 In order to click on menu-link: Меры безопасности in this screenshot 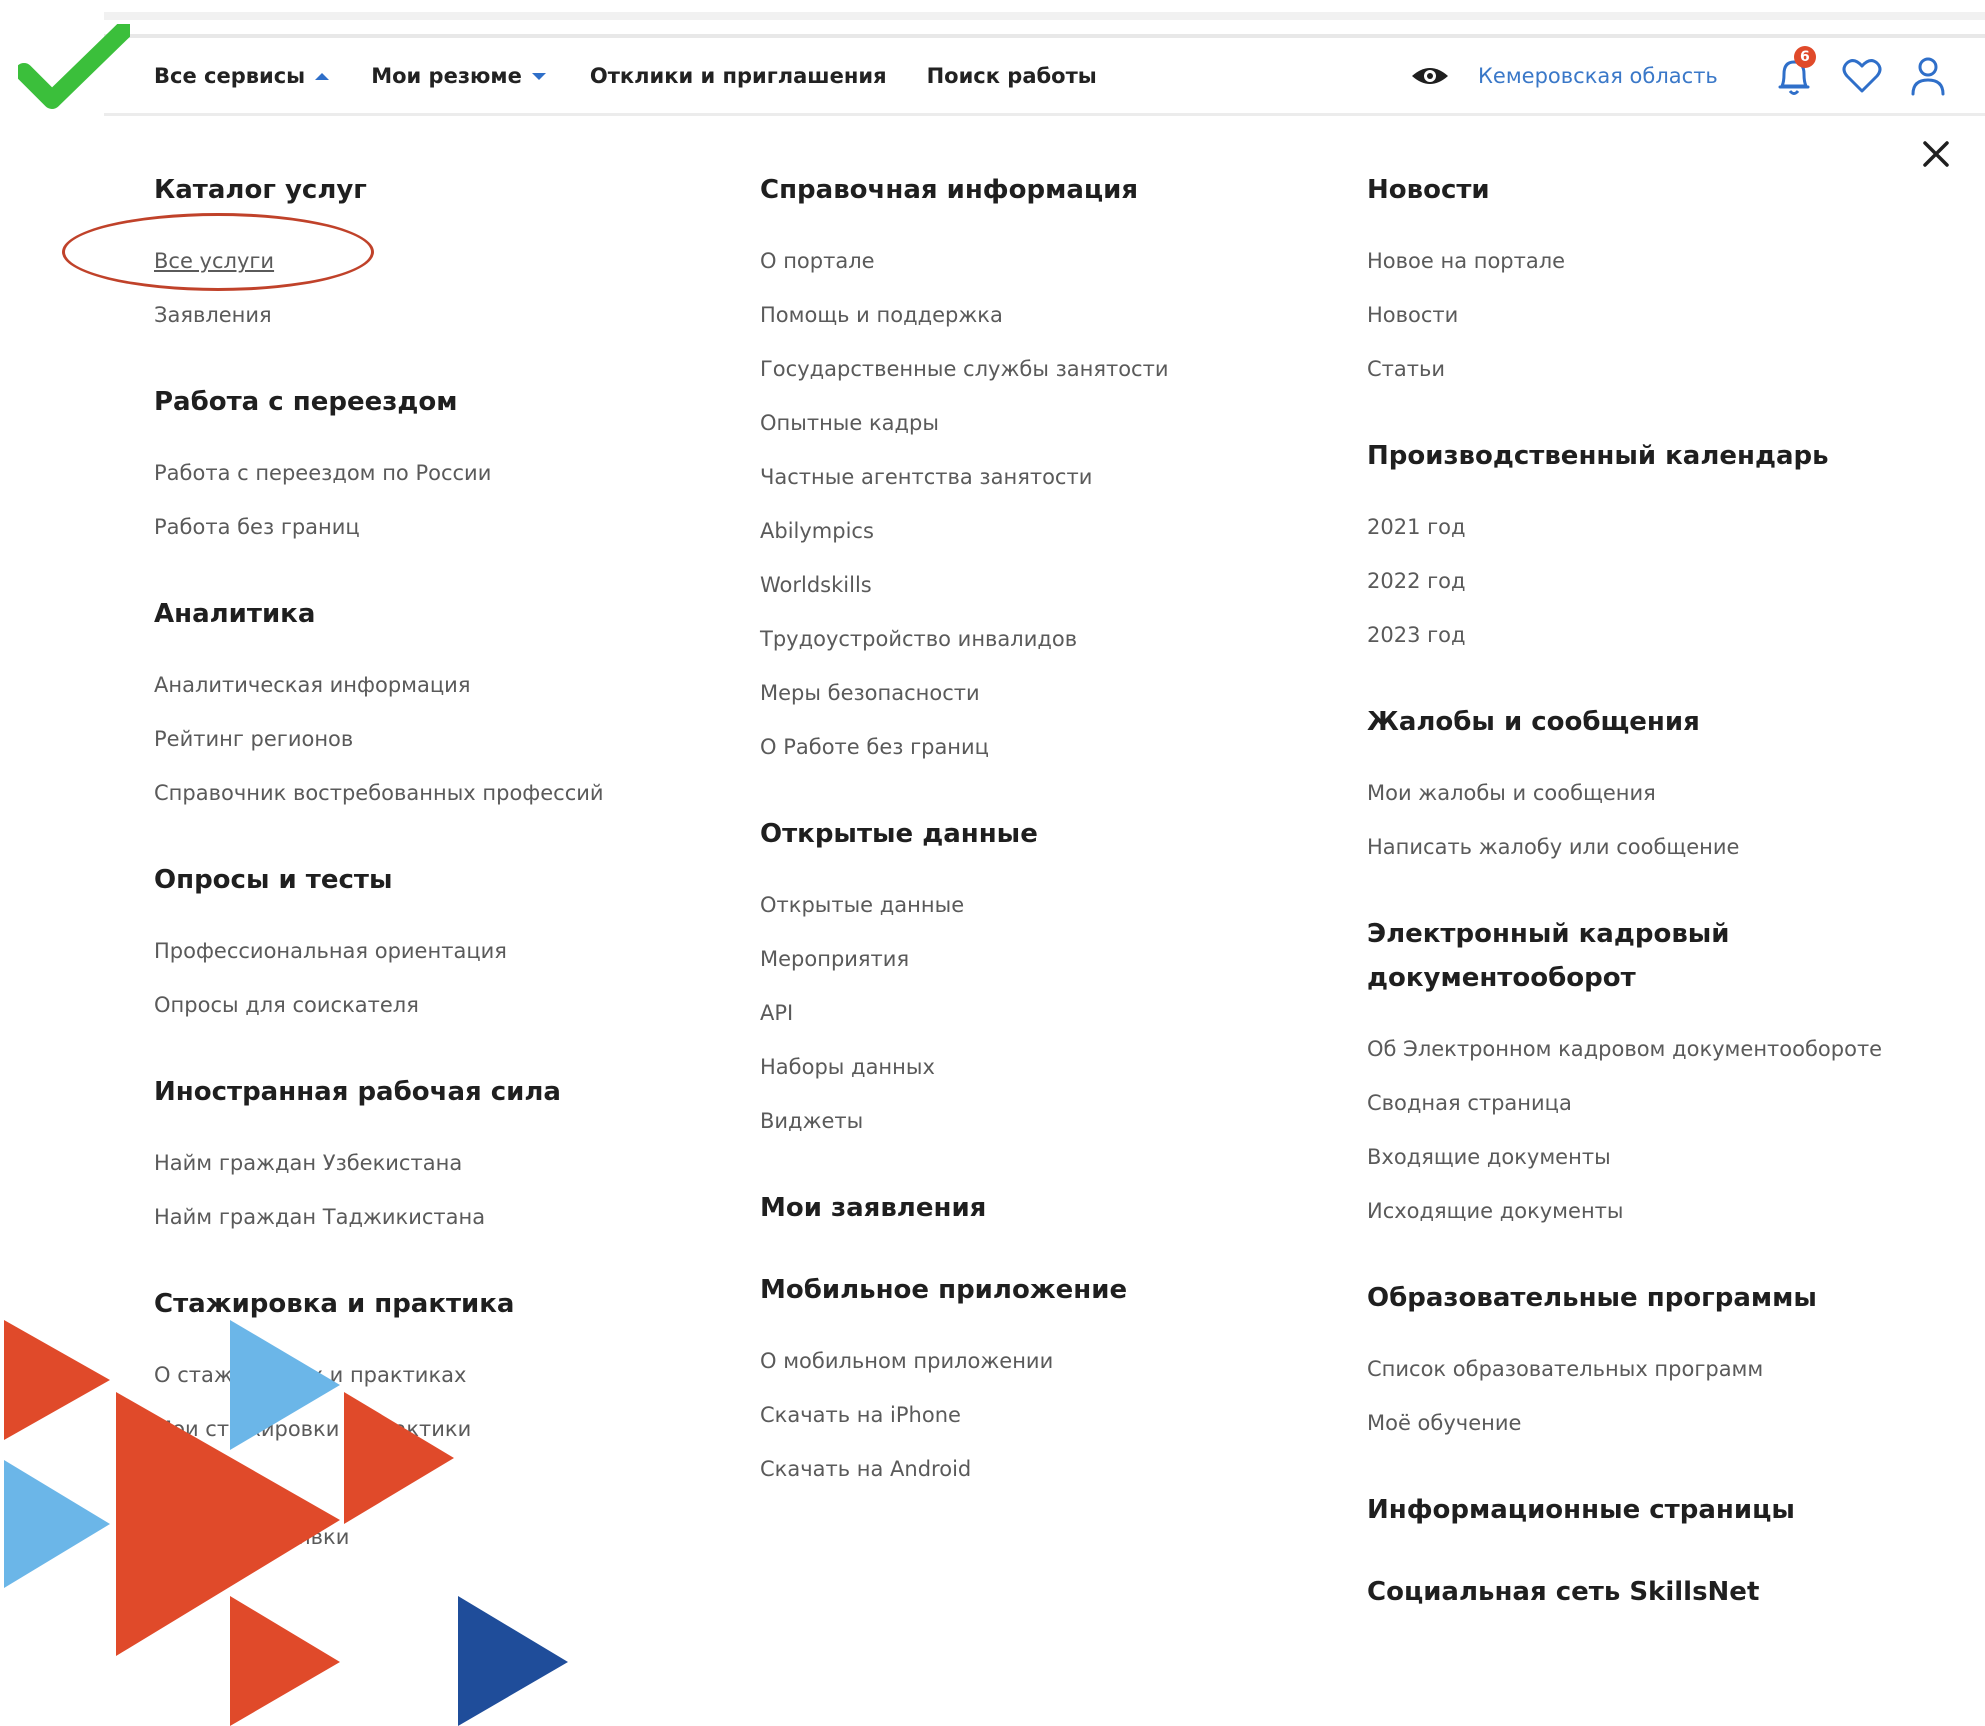, I will do `click(1040, 693)`.